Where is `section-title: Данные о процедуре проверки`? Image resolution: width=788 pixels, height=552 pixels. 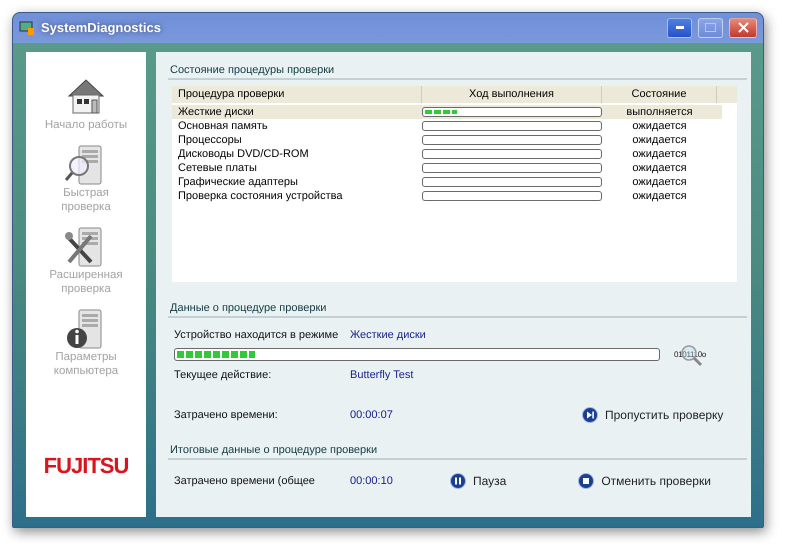
section-title: Данные о процедуре проверки is located at coordinates (457, 309).